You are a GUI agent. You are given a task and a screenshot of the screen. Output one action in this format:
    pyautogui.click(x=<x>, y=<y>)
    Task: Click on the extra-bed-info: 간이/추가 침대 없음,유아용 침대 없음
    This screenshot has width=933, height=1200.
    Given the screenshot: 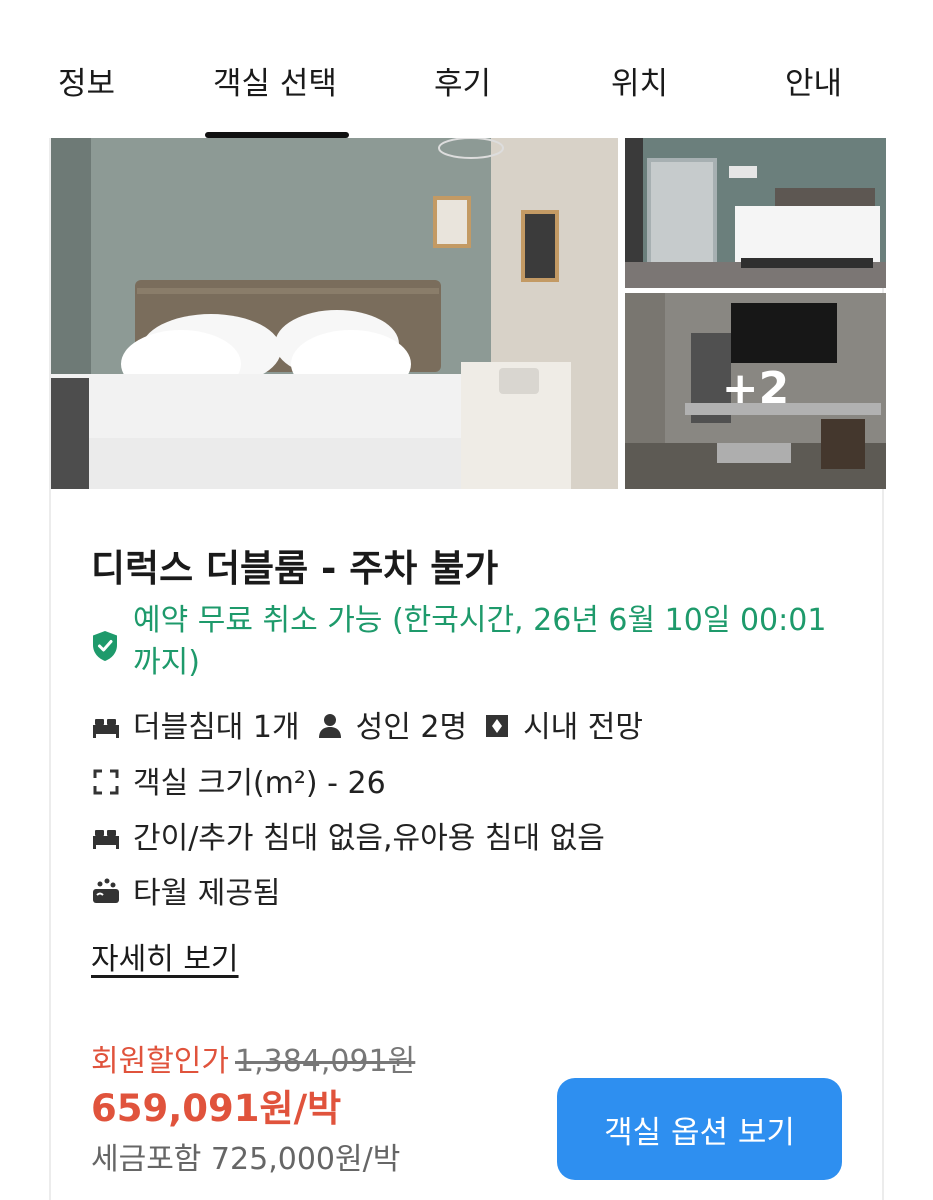 What is the action you would take?
    pyautogui.click(x=369, y=838)
    